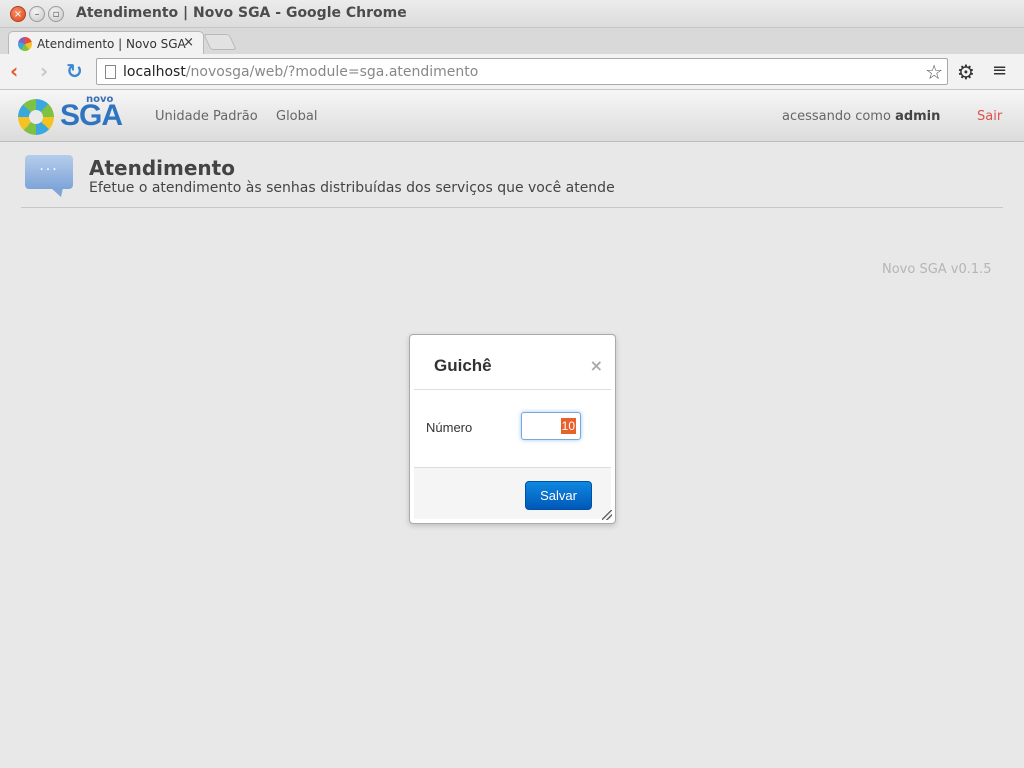 The width and height of the screenshot is (1024, 768). Describe the element at coordinates (836, 116) in the screenshot. I see `user-prefix: acessando como` at that location.